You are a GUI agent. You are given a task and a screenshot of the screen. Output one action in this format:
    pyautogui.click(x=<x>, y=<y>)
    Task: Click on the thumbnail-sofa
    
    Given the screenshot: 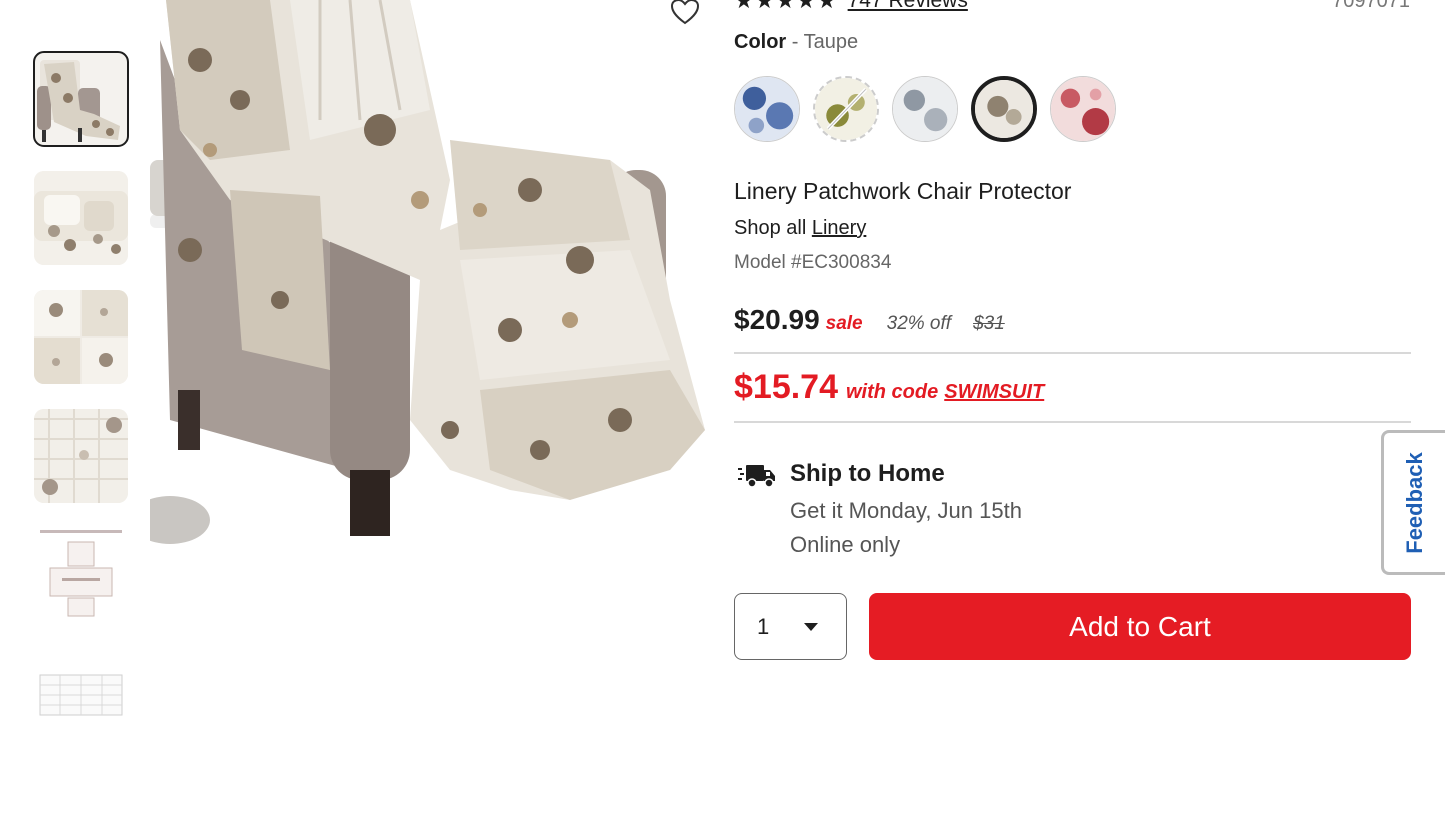 What is the action you would take?
    pyautogui.click(x=81, y=218)
    